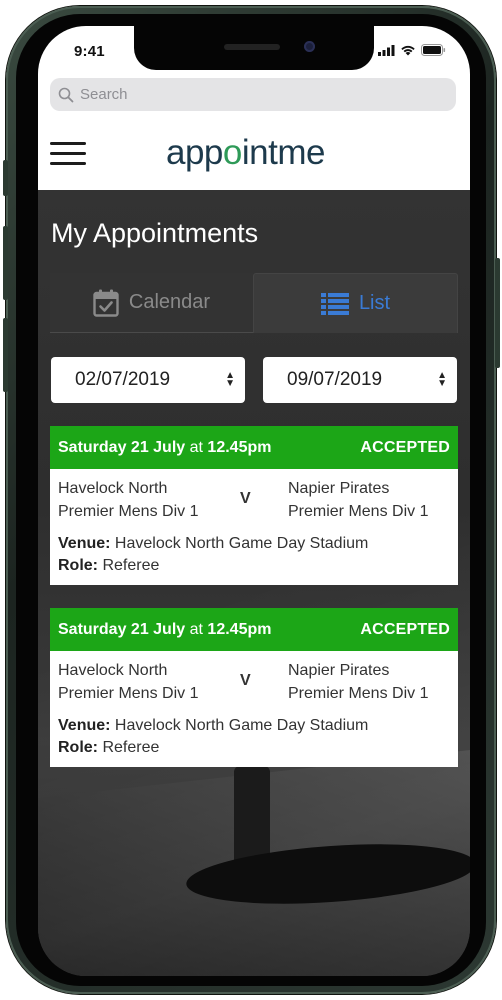 The image size is (502, 1000). What do you see at coordinates (169, 302) in the screenshot?
I see `tab-calendar-label: Calendar` at bounding box center [169, 302].